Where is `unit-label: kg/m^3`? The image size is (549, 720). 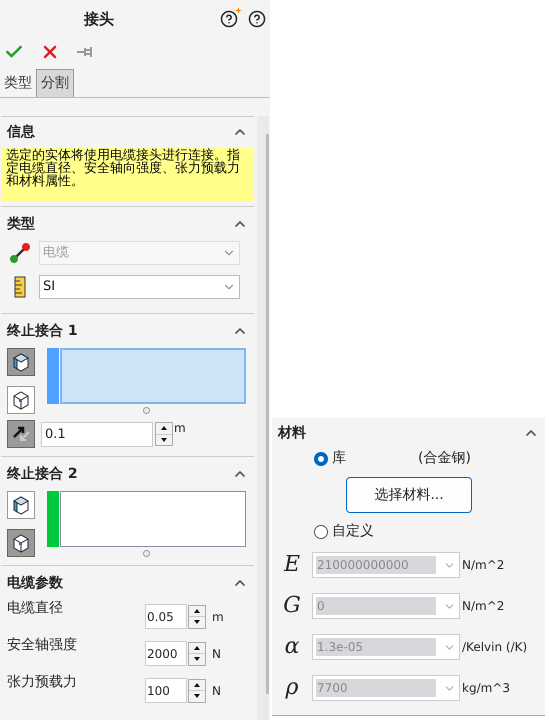
unit-label: kg/m^3 is located at coordinates (486, 688).